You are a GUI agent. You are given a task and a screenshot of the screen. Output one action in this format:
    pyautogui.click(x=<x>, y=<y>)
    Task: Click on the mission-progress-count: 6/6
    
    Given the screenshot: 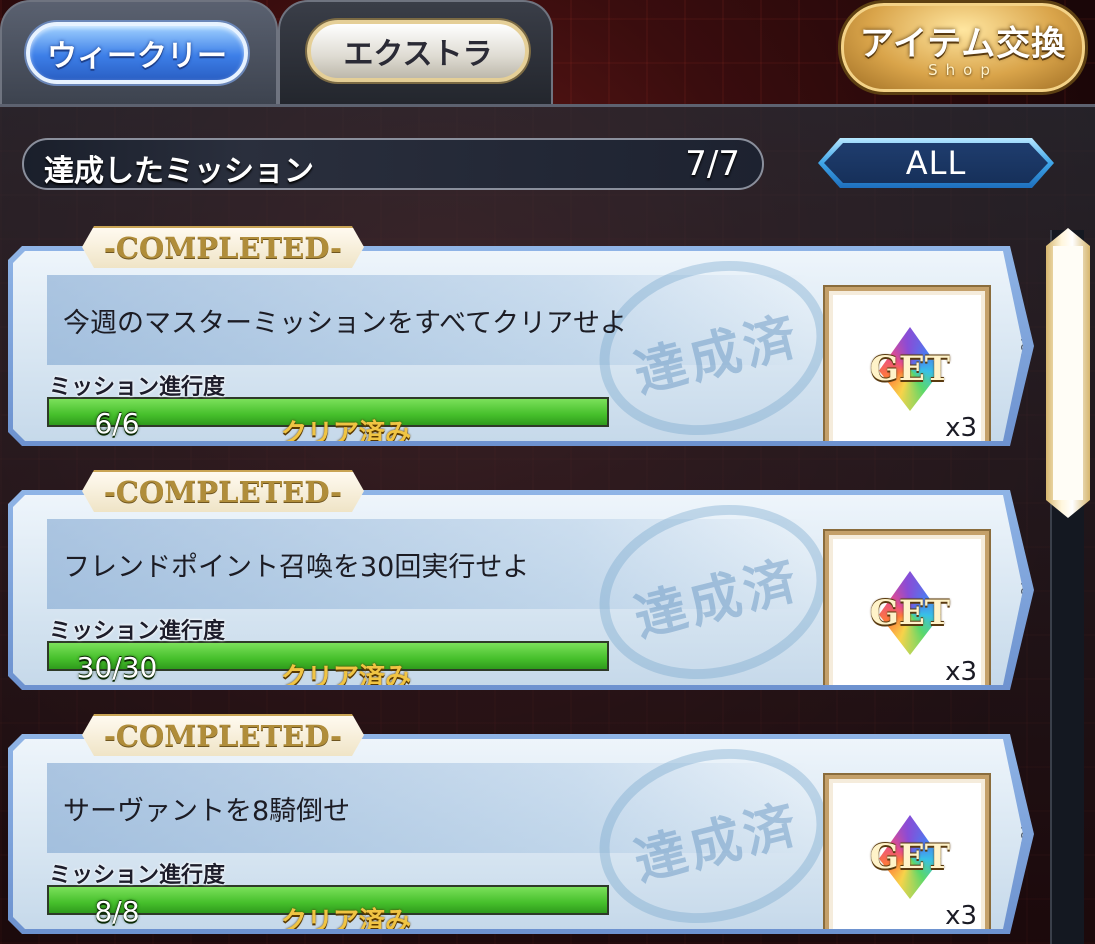 What is the action you would take?
    pyautogui.click(x=117, y=423)
    